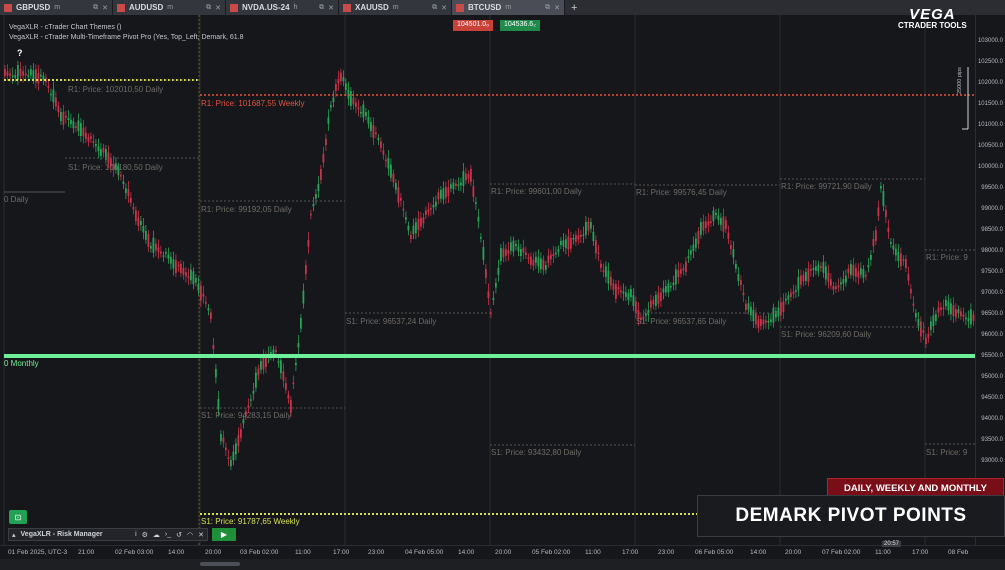 This screenshot has width=1005, height=570. I want to click on play-button: ▶, so click(224, 534).